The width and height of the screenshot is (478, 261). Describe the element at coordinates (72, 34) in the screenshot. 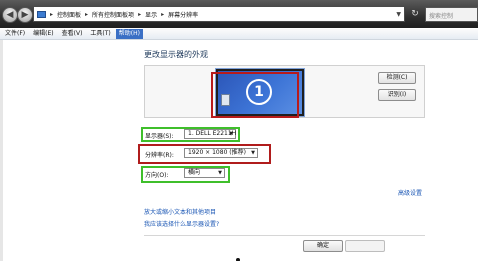

I see `menu-view: 查看(V)` at that location.